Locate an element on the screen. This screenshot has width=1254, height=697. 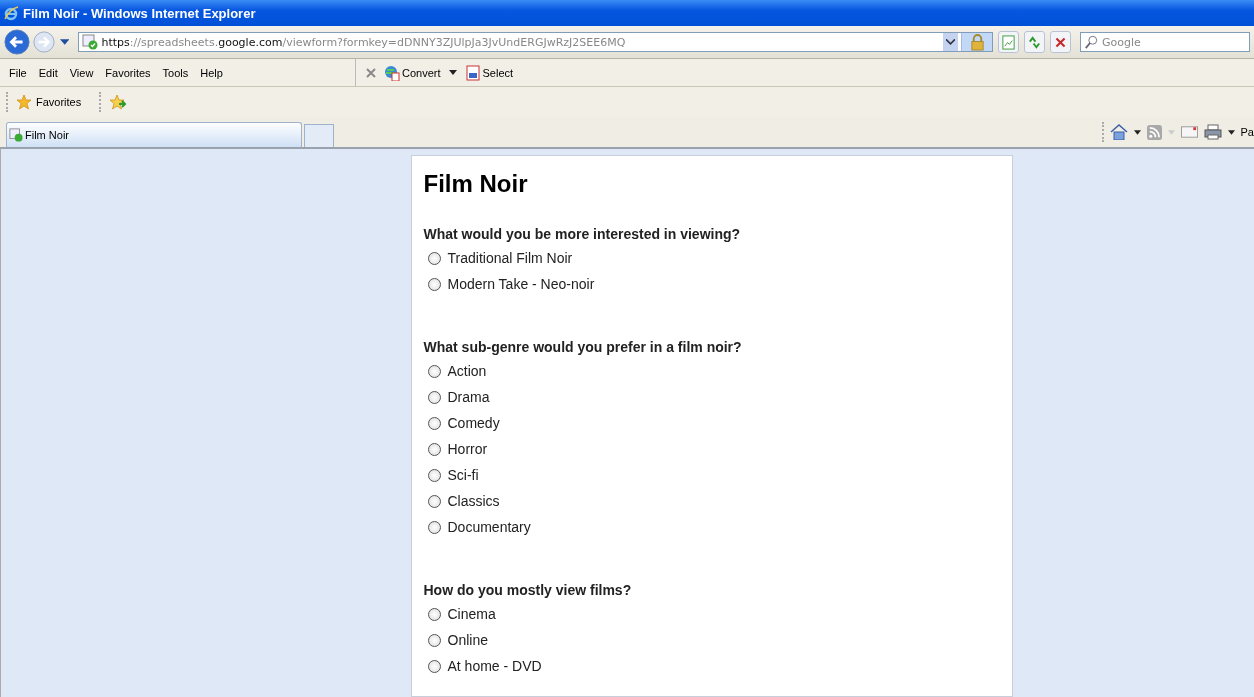
refresh-button is located at coordinates (1035, 42).